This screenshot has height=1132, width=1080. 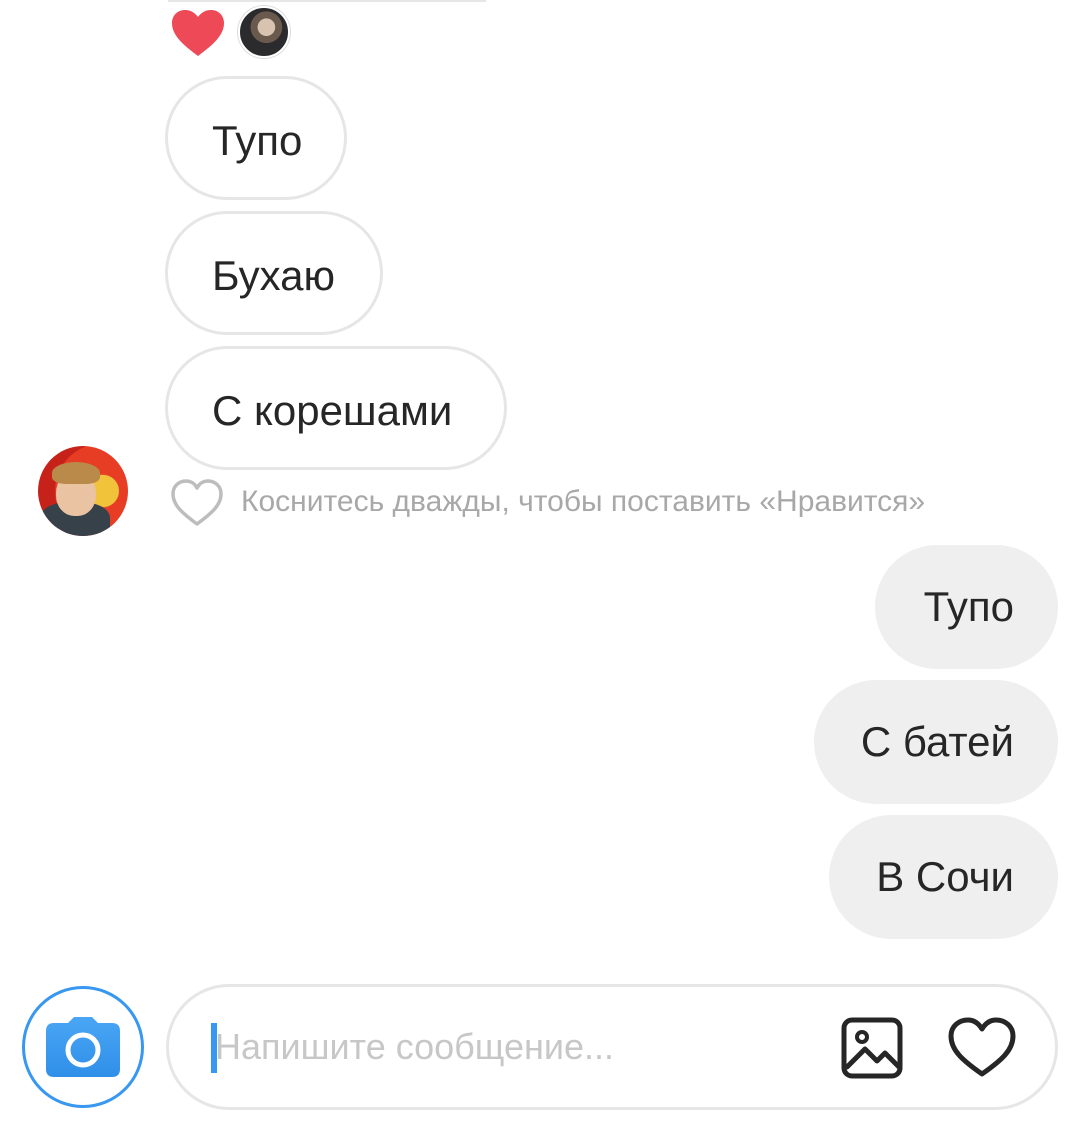 I want to click on message-text: С корешами, so click(x=332, y=410).